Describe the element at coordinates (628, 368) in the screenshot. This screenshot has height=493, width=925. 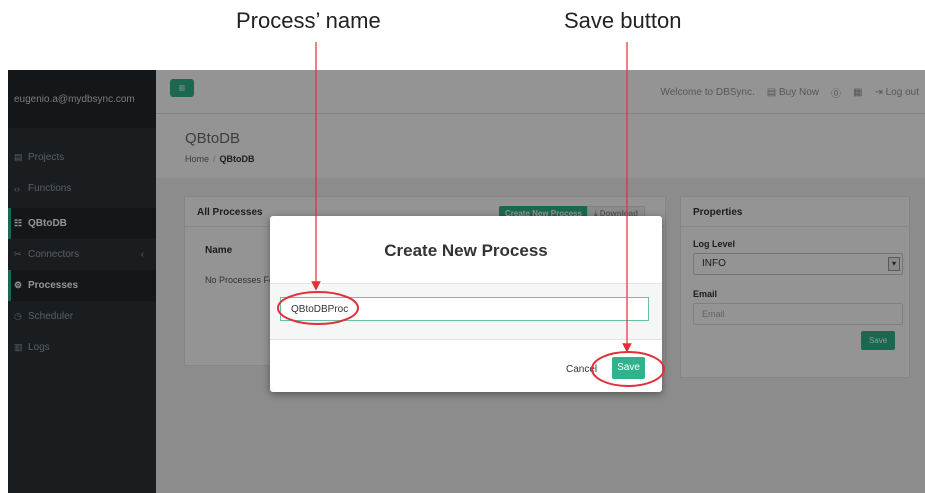
I see `save-button: Save` at that location.